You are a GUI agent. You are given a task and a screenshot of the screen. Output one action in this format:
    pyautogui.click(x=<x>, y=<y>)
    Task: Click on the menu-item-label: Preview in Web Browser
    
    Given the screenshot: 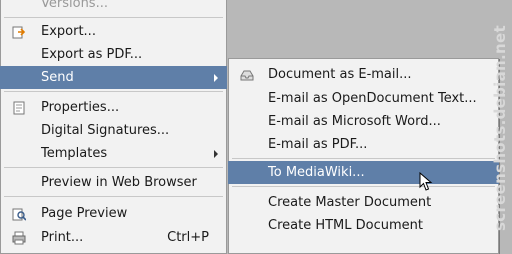 What is the action you would take?
    pyautogui.click(x=119, y=182)
    